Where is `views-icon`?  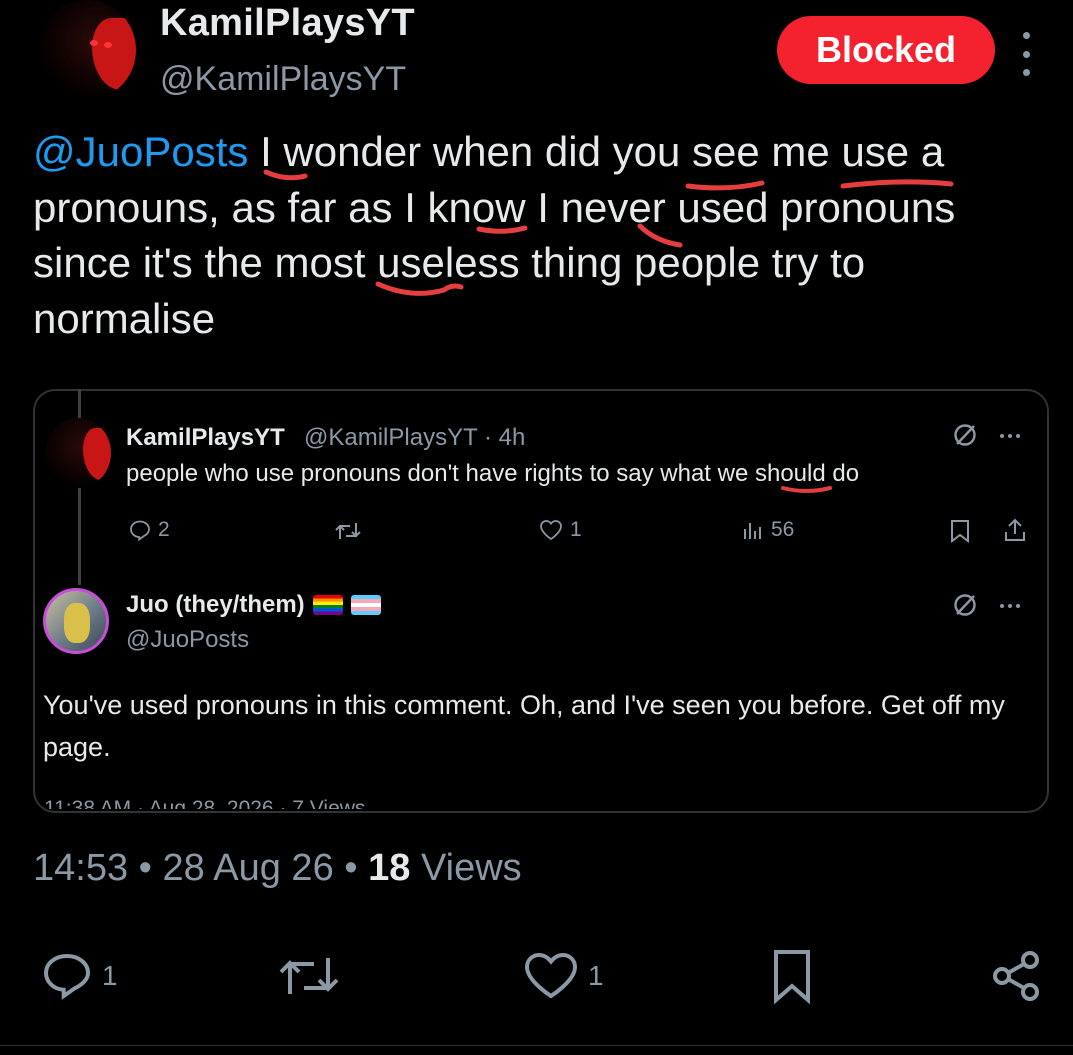 views-icon is located at coordinates (752, 531).